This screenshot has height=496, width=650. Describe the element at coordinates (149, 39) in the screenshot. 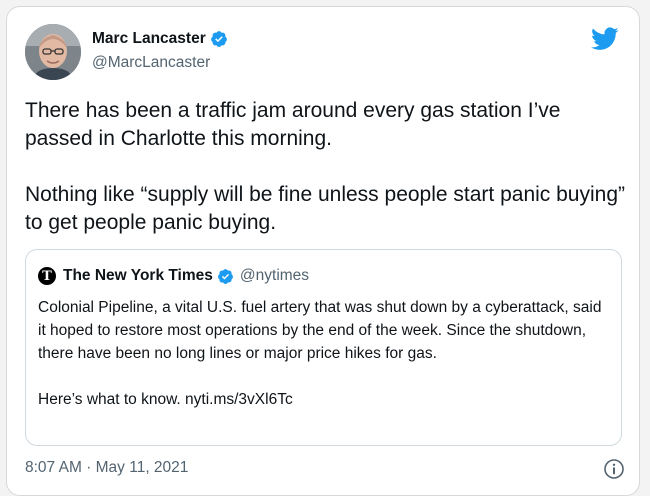

I see `author-name: Marc Lancaster` at that location.